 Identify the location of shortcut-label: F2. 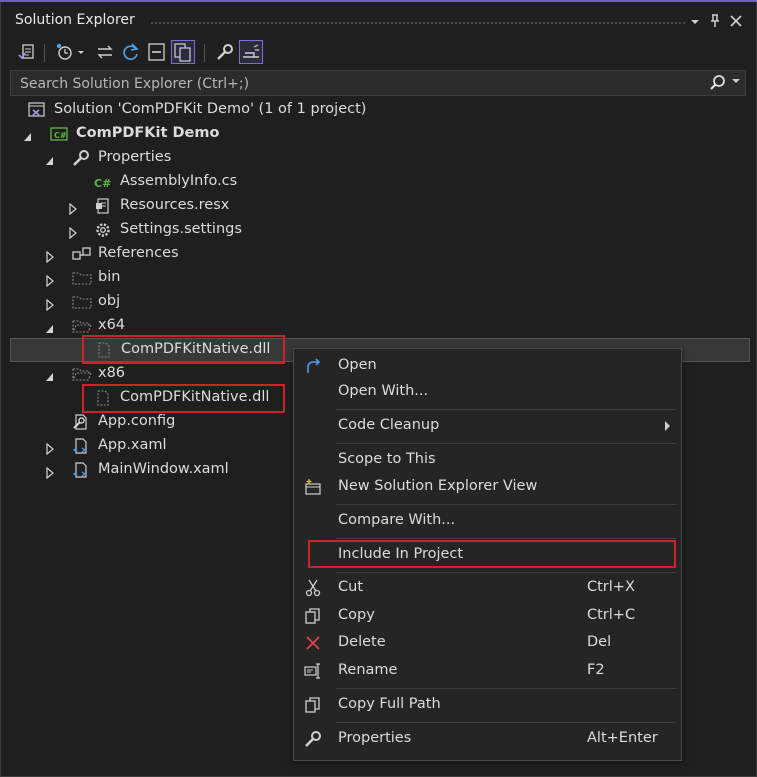
(596, 670).